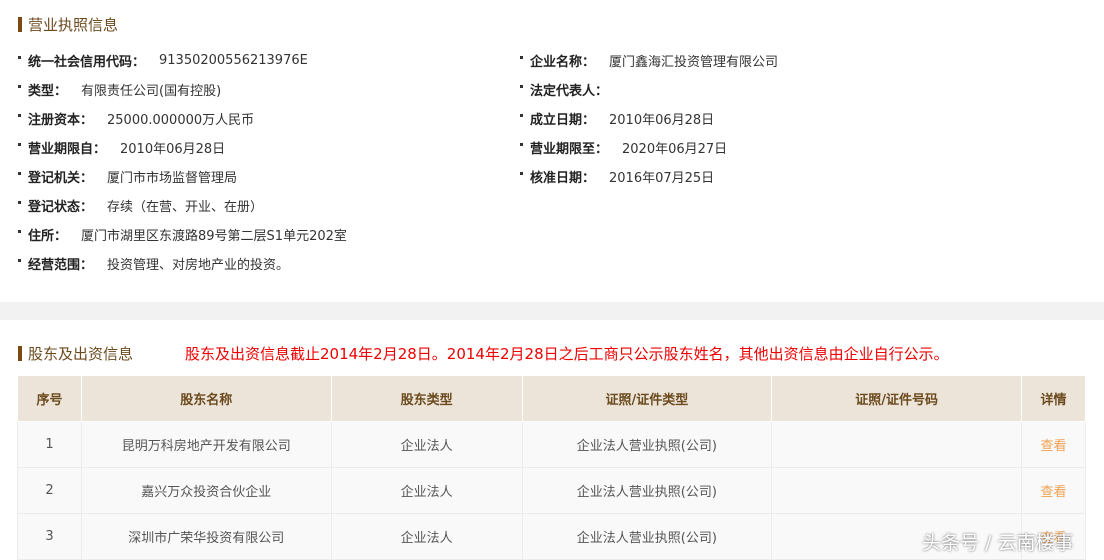 Image resolution: width=1104 pixels, height=560 pixels. What do you see at coordinates (426, 398) in the screenshot?
I see `column-header: 股东类型` at bounding box center [426, 398].